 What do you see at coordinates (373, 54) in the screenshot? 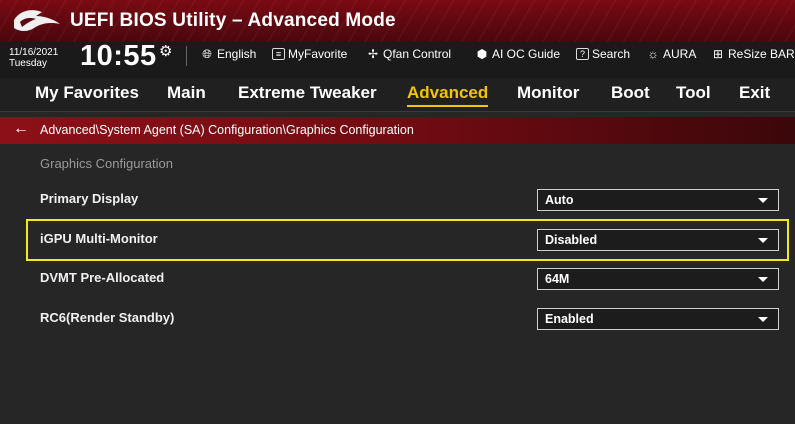
I see `fan-icon: ✢` at bounding box center [373, 54].